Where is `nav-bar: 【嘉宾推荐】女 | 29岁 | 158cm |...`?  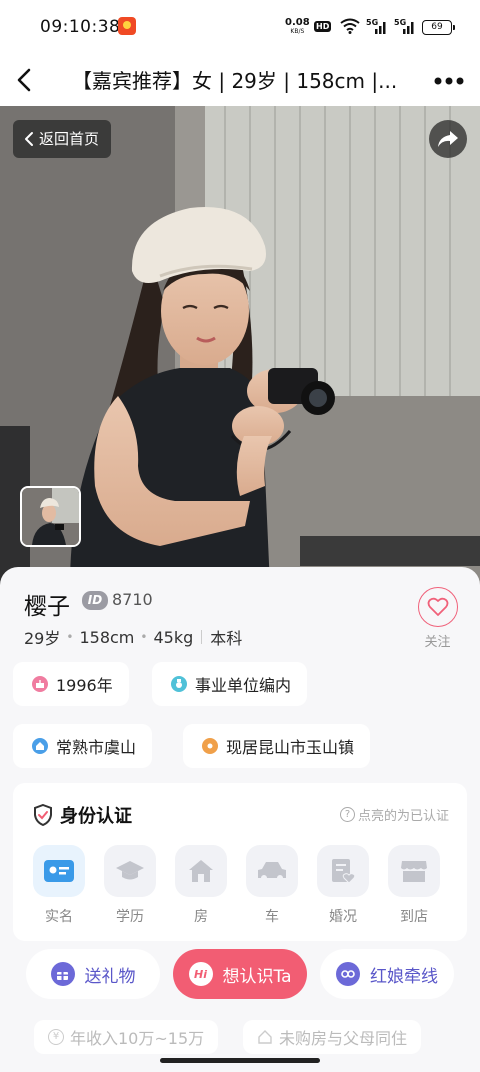 nav-bar: 【嘉宾推荐】女 | 29岁 | 158cm |... is located at coordinates (240, 81).